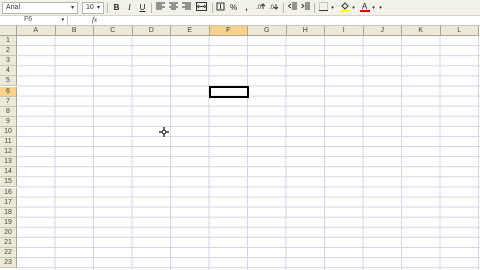  What do you see at coordinates (190, 31) in the screenshot?
I see `column-header-e: E` at bounding box center [190, 31].